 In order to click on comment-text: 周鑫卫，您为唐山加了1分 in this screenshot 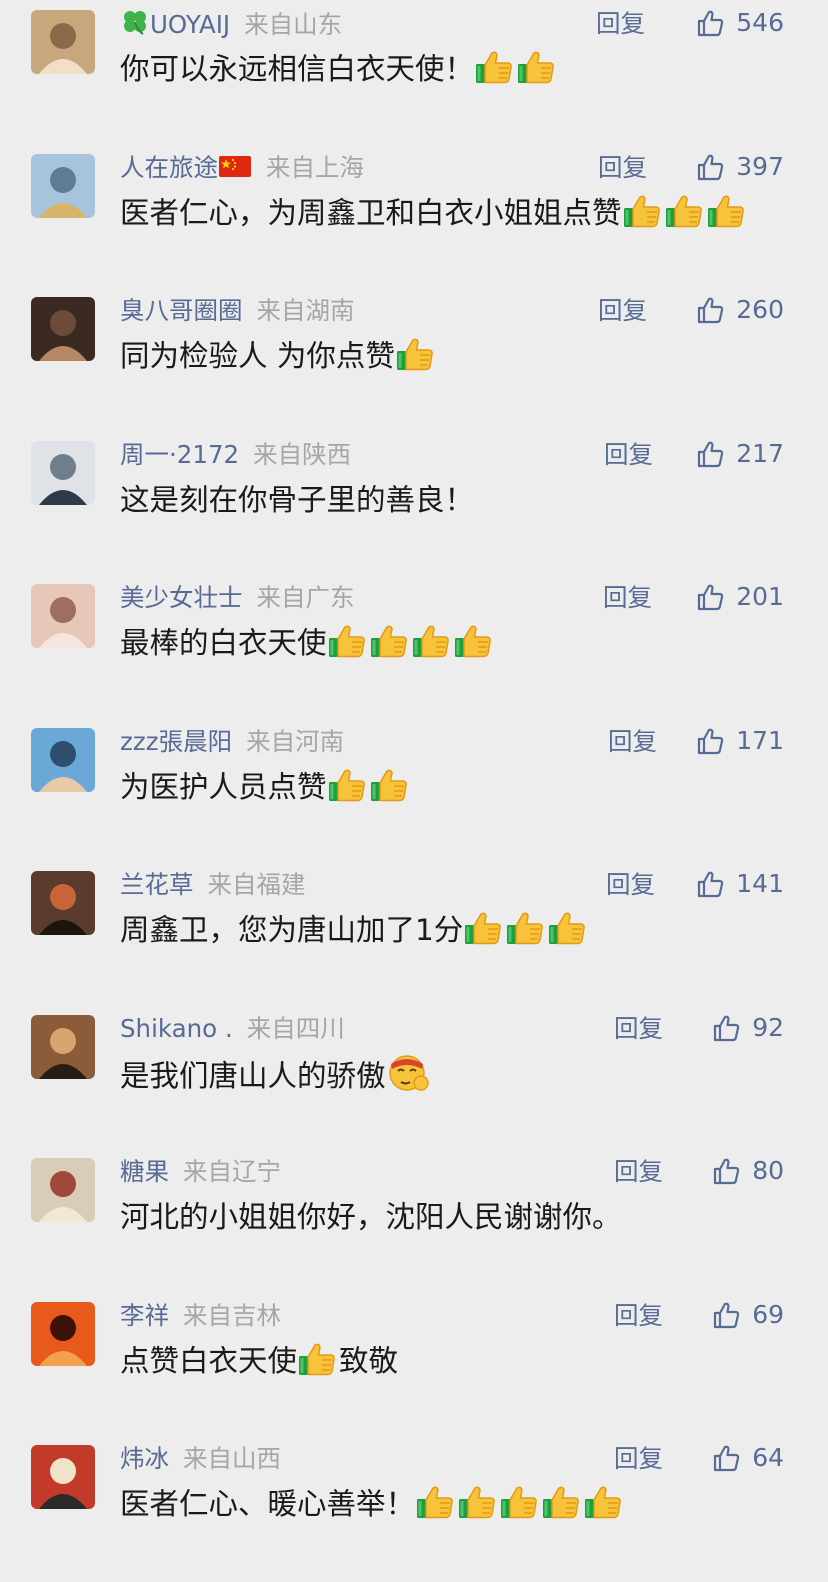, I will do `click(455, 930)`.